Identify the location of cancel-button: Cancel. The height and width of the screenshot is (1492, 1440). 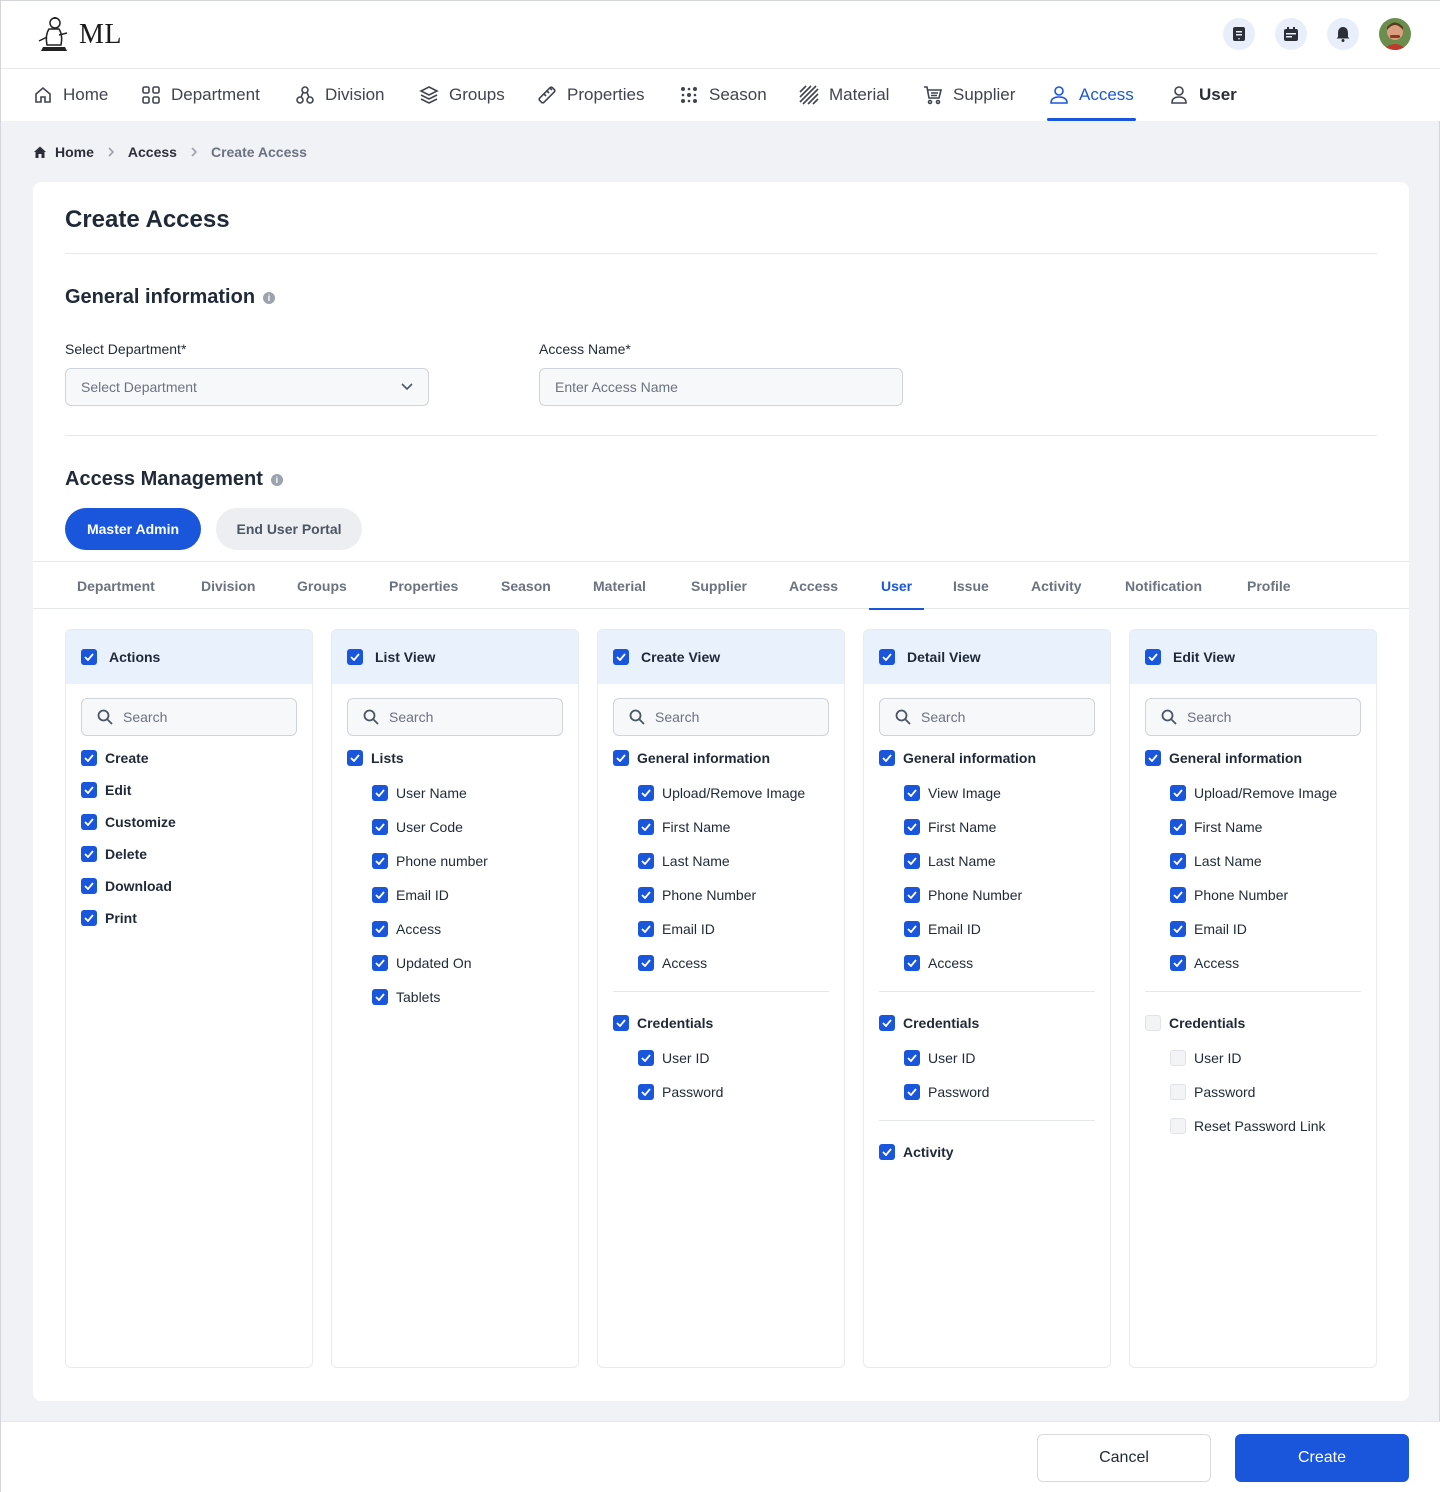
(1124, 1458).